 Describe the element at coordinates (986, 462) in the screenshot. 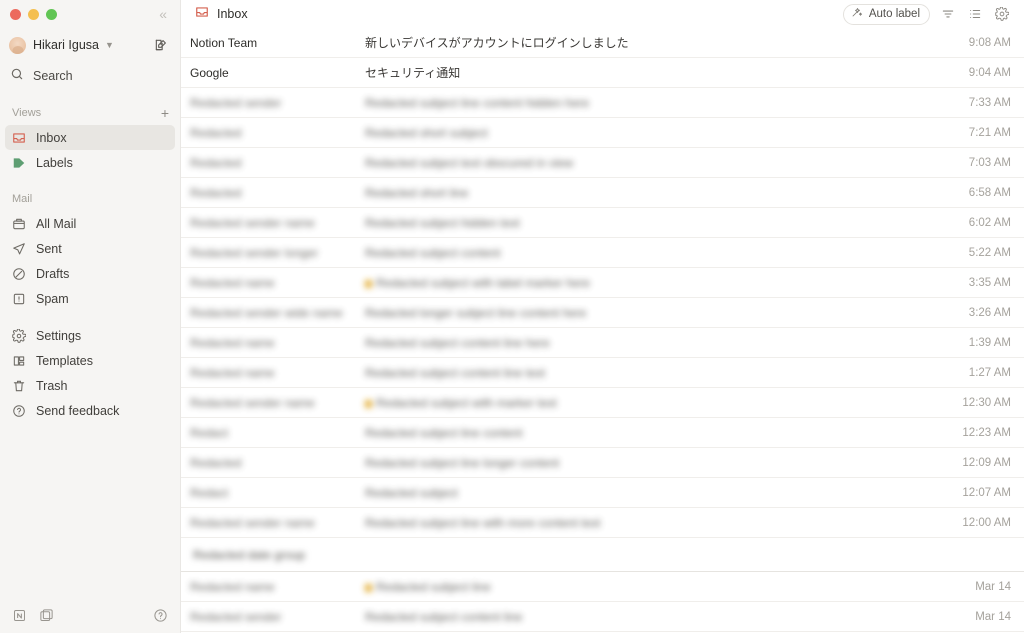

I see `email-timestamp: 12:09 AM` at that location.